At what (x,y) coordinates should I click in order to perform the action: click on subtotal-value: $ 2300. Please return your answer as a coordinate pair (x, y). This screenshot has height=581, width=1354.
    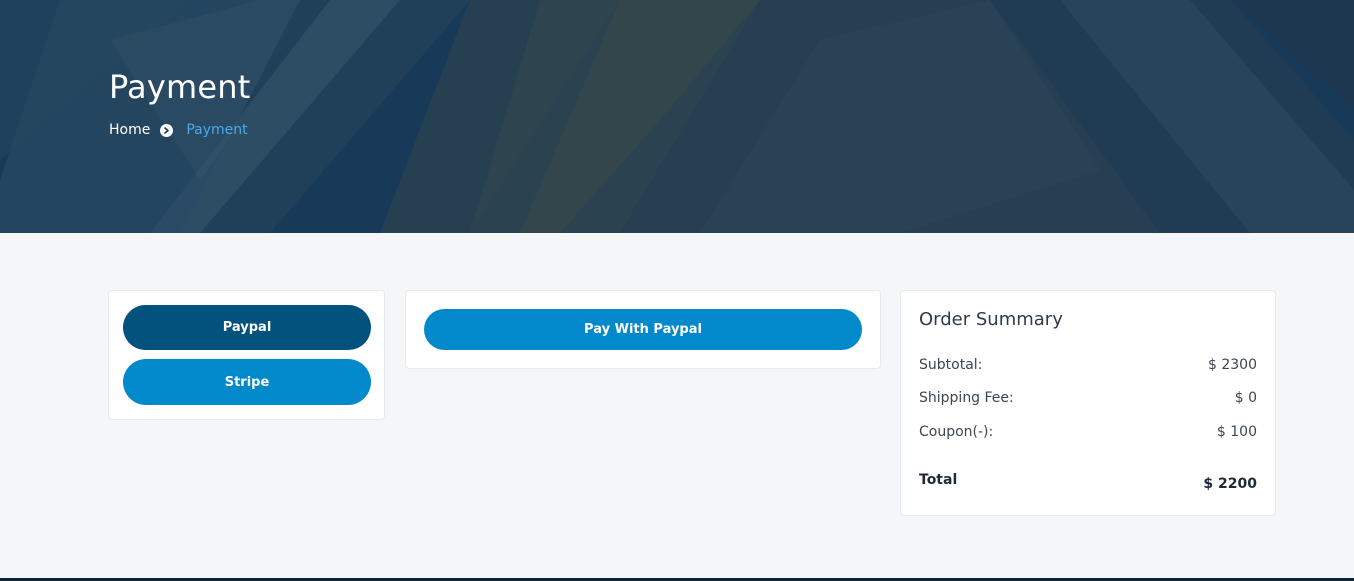
    Looking at the image, I should click on (1232, 365).